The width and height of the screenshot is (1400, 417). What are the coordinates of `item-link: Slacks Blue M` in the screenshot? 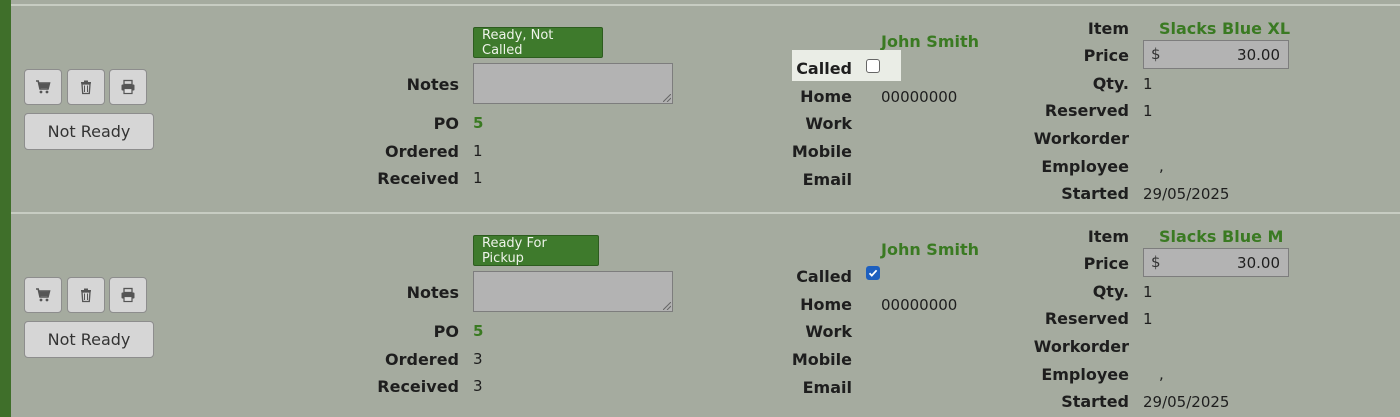 It's located at (1221, 236).